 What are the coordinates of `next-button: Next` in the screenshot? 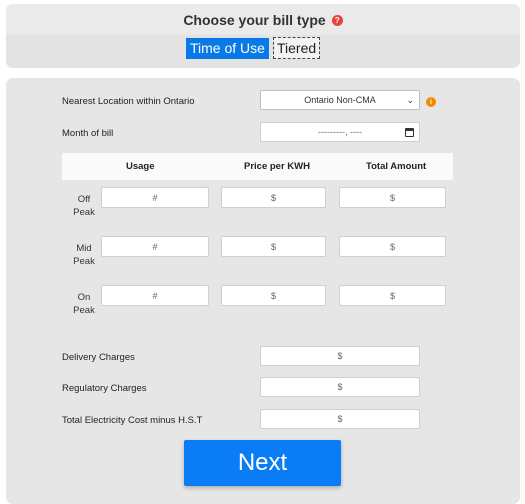 It's located at (262, 463).